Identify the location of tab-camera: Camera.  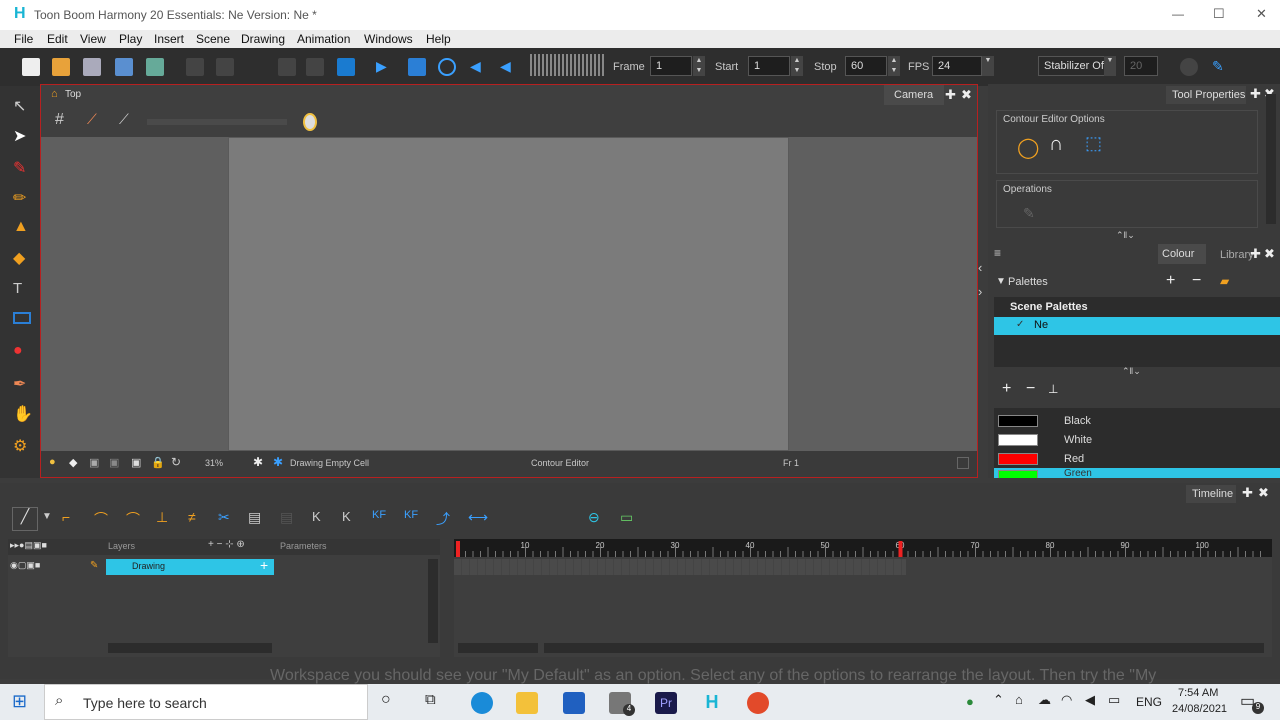
(914, 95).